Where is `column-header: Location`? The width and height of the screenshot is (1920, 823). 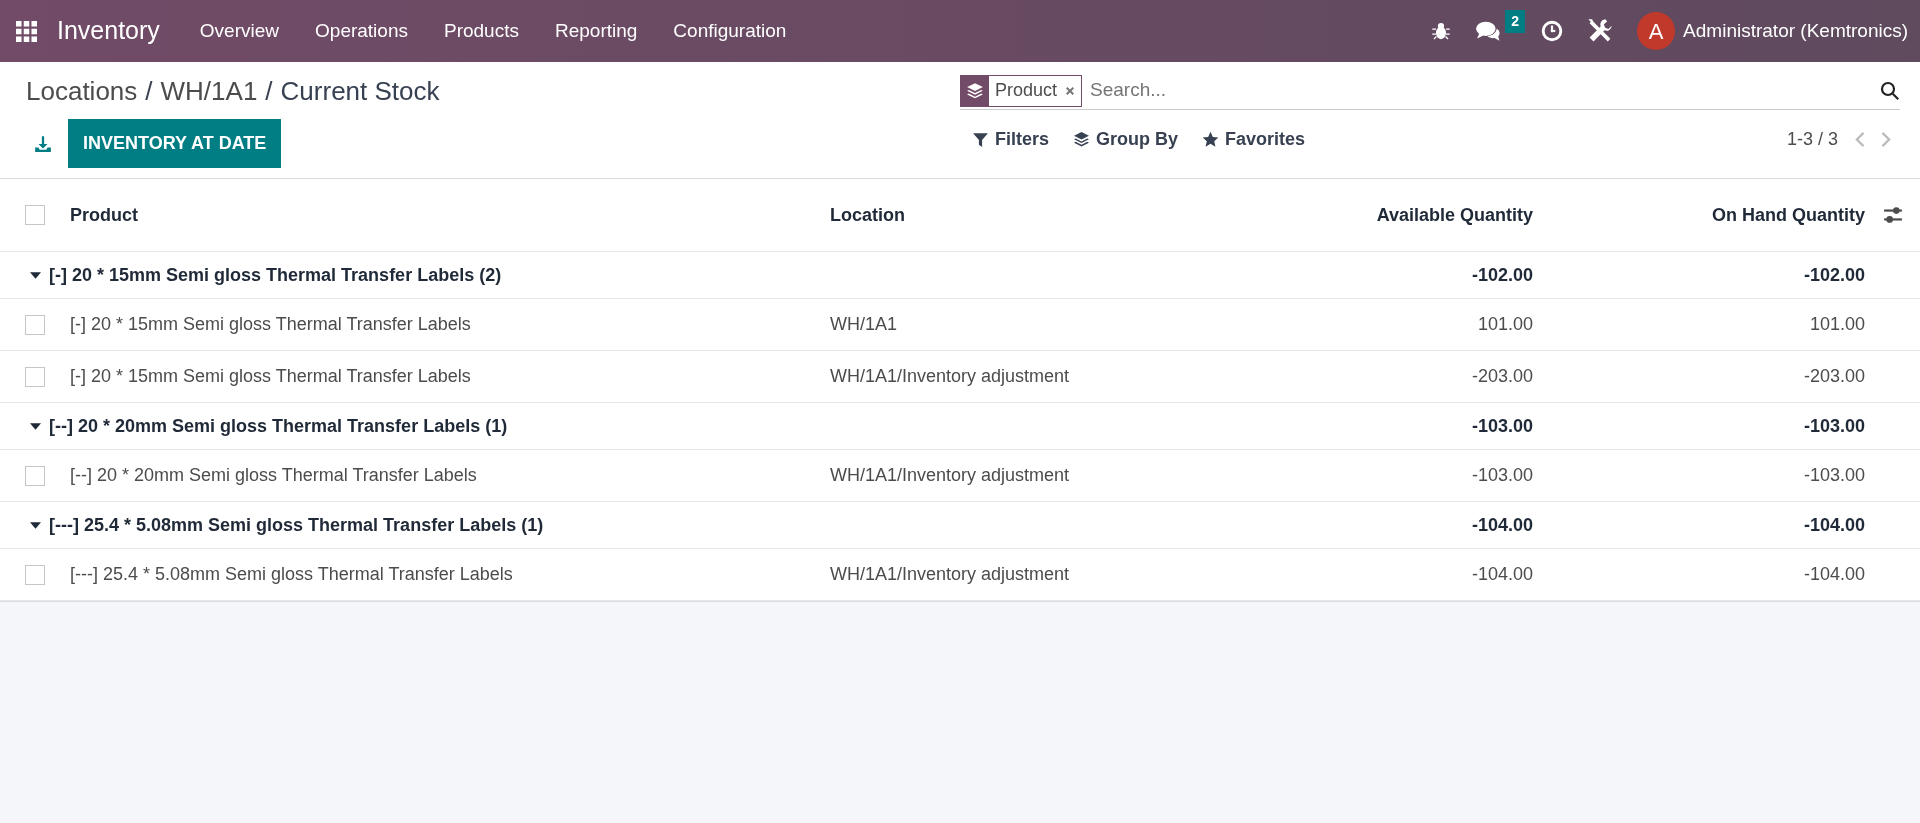 column-header: Location is located at coordinates (867, 214).